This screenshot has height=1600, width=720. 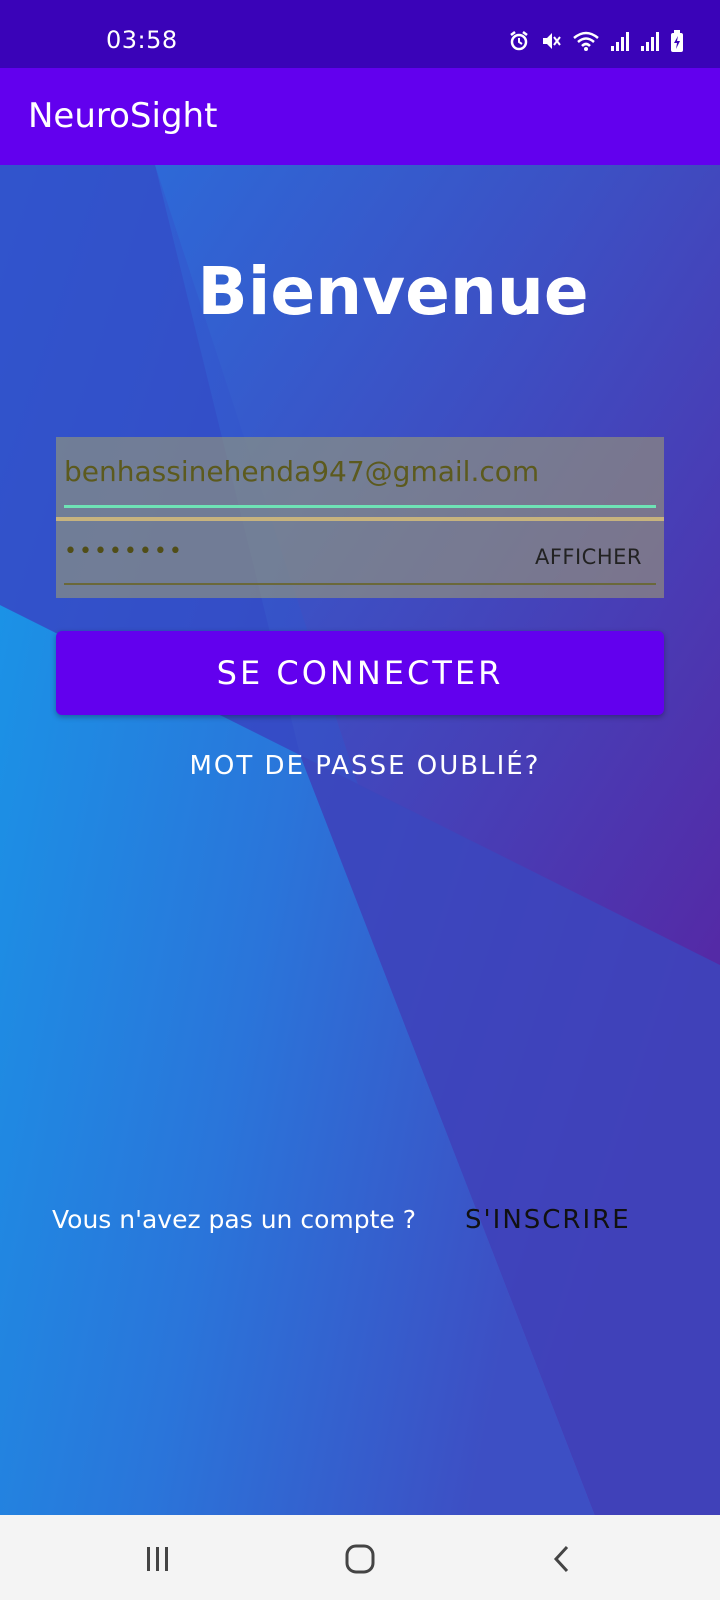 What do you see at coordinates (360, 116) in the screenshot?
I see `app-bar: NeuroSight` at bounding box center [360, 116].